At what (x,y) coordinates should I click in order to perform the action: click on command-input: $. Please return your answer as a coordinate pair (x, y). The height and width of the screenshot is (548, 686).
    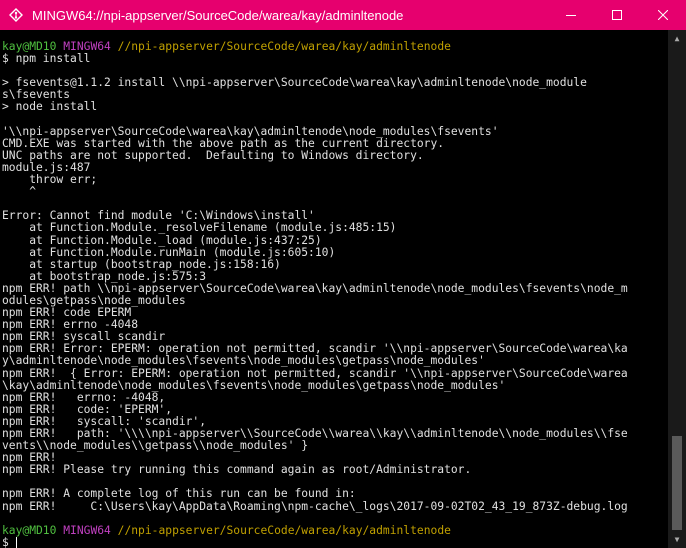
    Looking at the image, I should click on (9, 542).